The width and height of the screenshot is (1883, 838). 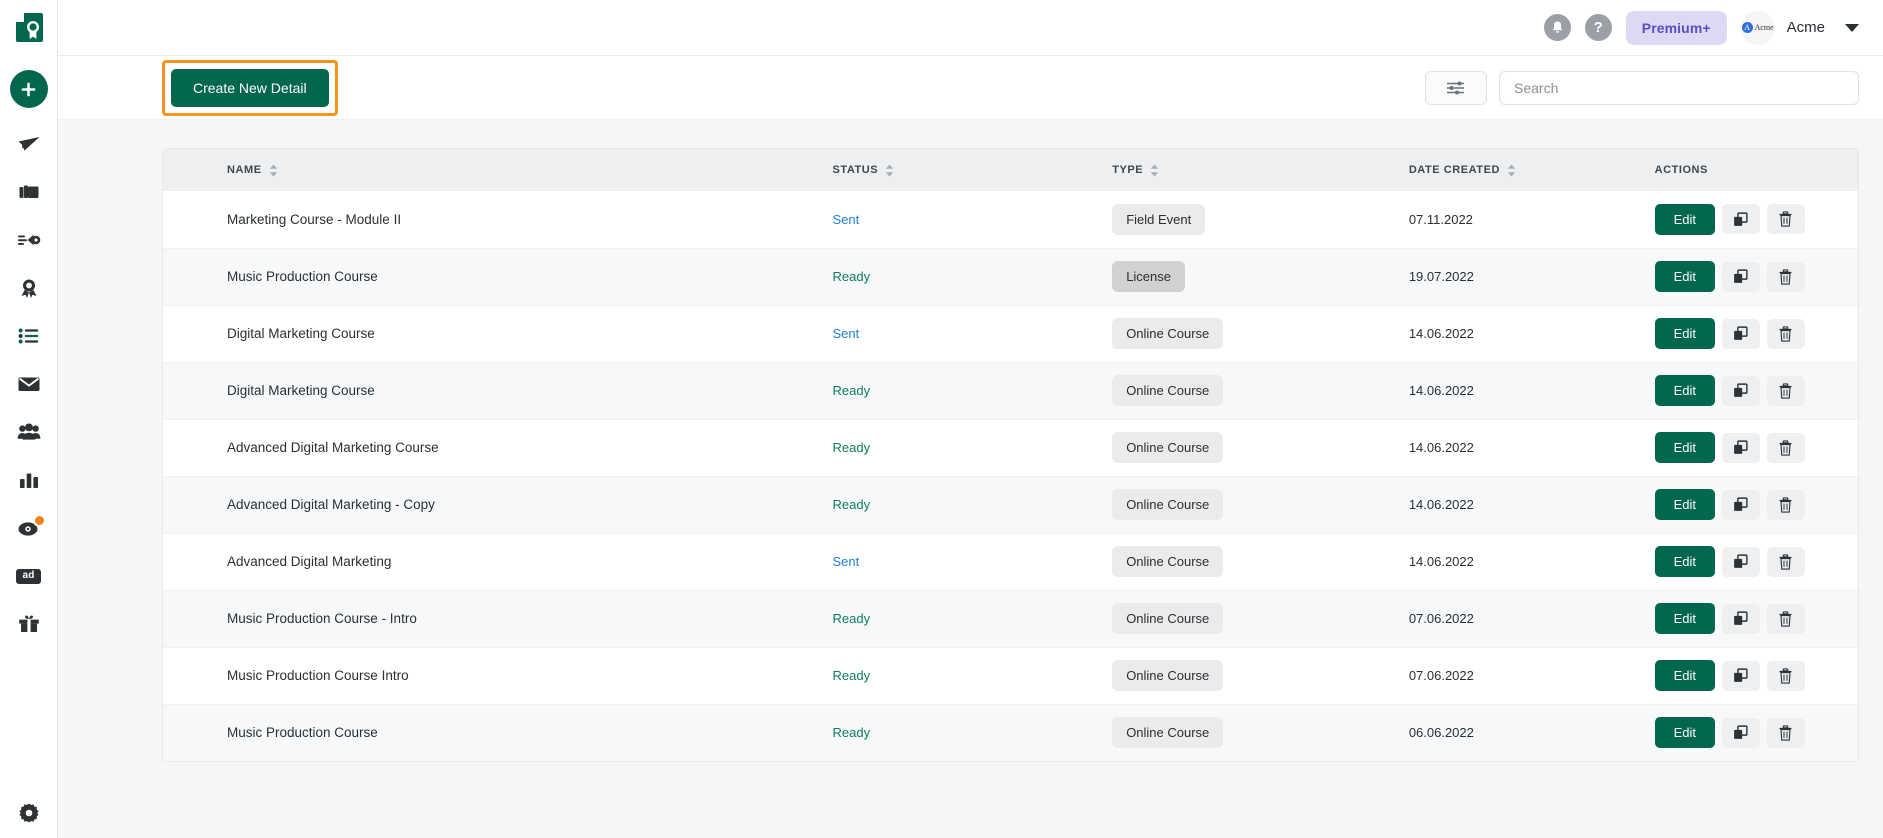 What do you see at coordinates (1757, 27) in the screenshot?
I see `avatar: A Acme` at bounding box center [1757, 27].